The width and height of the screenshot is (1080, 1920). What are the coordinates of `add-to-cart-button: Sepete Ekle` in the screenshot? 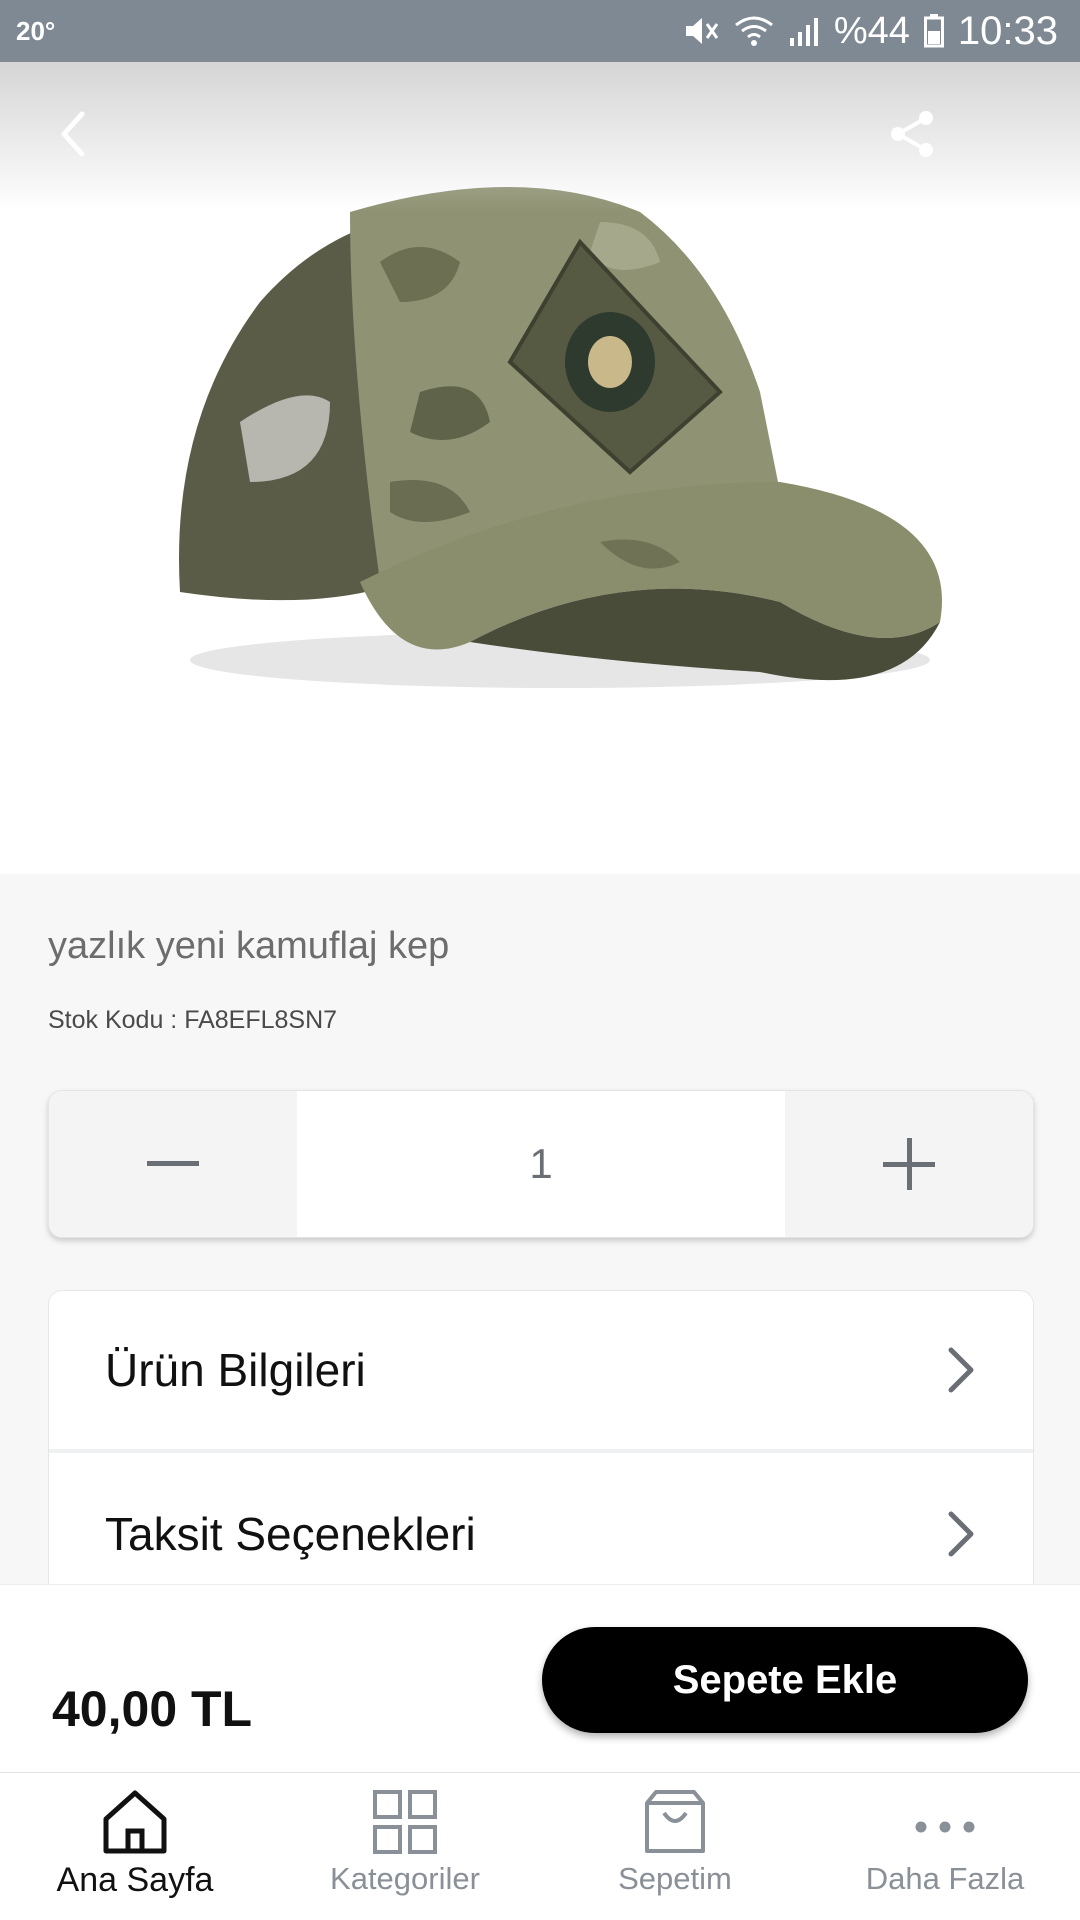 It's located at (785, 1680).